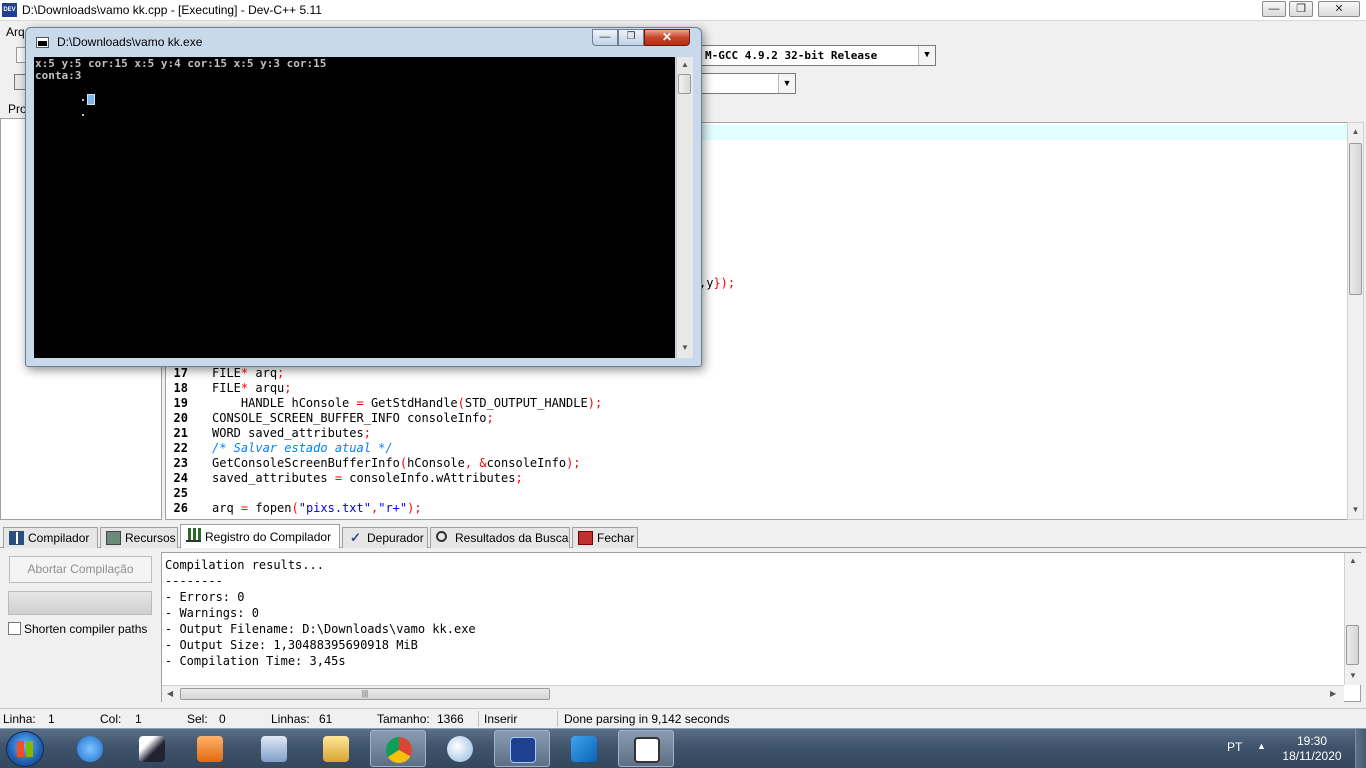  Describe the element at coordinates (15, 32) in the screenshot. I see `menu-arquivo: Arq` at that location.